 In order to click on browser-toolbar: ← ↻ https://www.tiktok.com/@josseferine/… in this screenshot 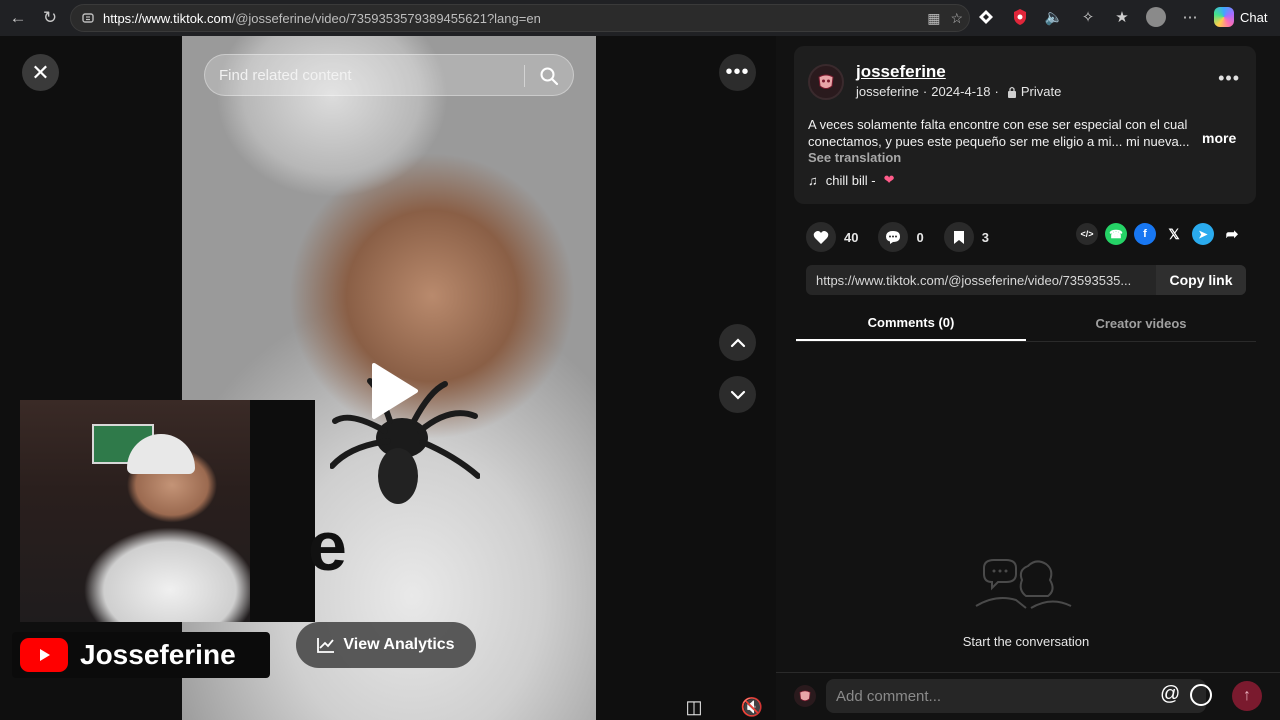, I will do `click(640, 18)`.